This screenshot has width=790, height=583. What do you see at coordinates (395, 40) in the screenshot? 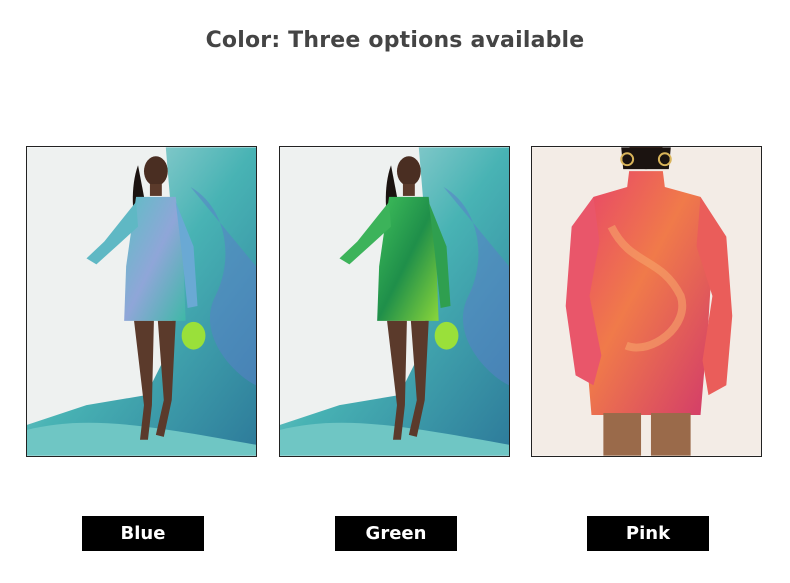
I see `page-title: Color: Three options available` at bounding box center [395, 40].